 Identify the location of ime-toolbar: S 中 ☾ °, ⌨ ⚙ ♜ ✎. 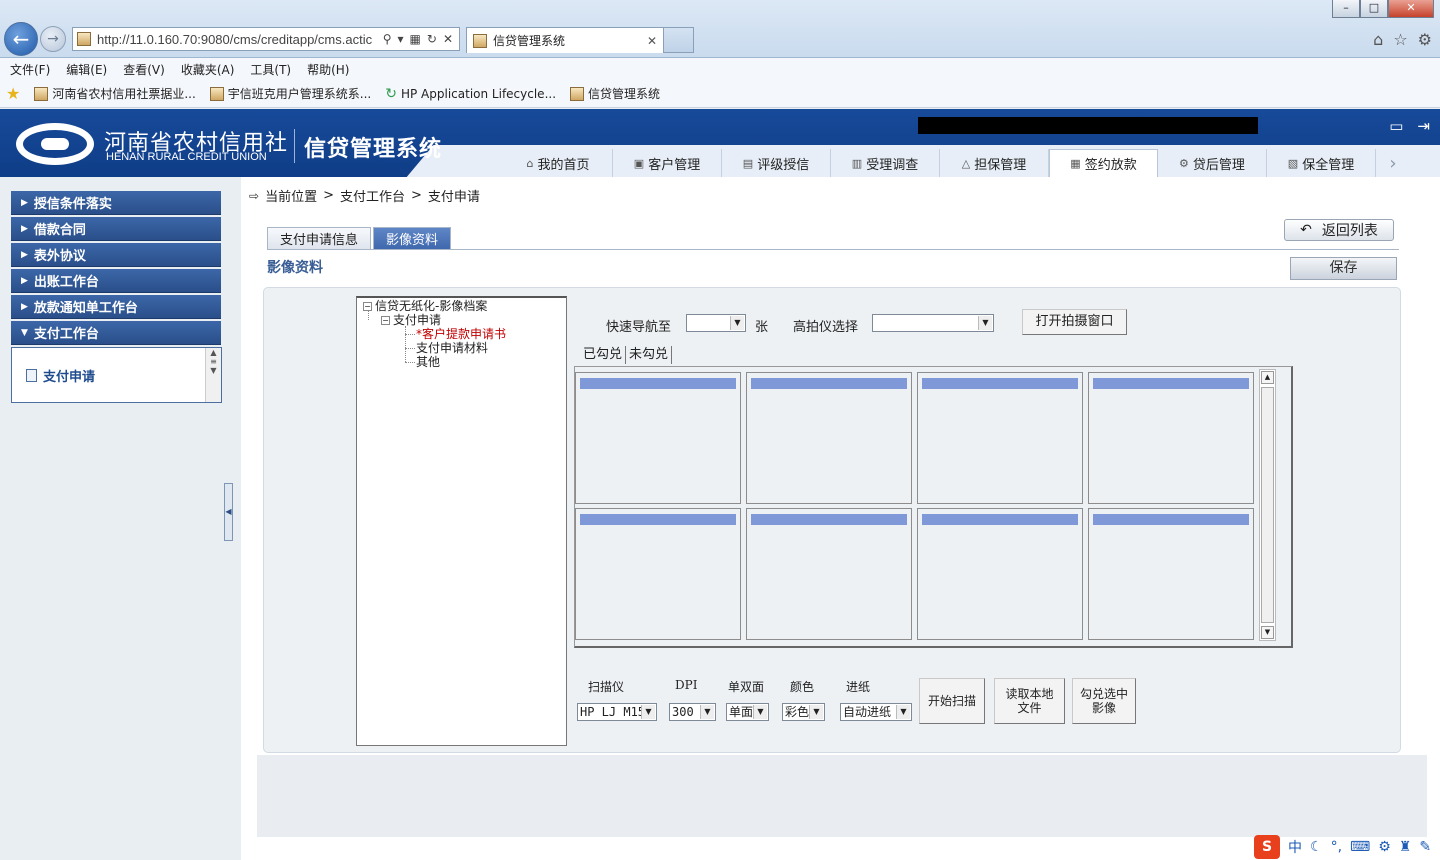
(1342, 847).